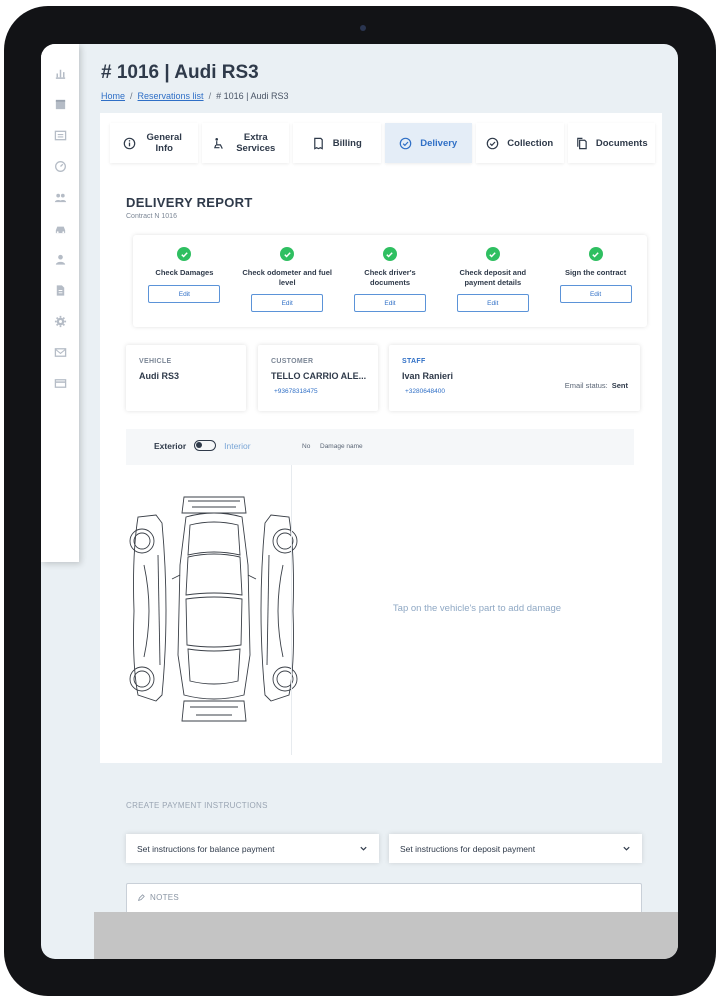 The image size is (721, 1000). What do you see at coordinates (386, 935) in the screenshot?
I see `bottom-overlay` at bounding box center [386, 935].